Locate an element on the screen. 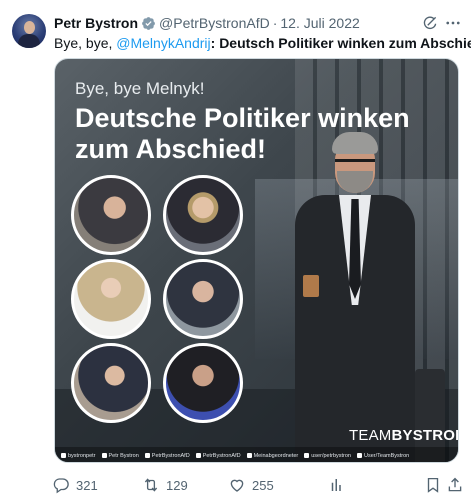  share-button is located at coordinates (458, 485).